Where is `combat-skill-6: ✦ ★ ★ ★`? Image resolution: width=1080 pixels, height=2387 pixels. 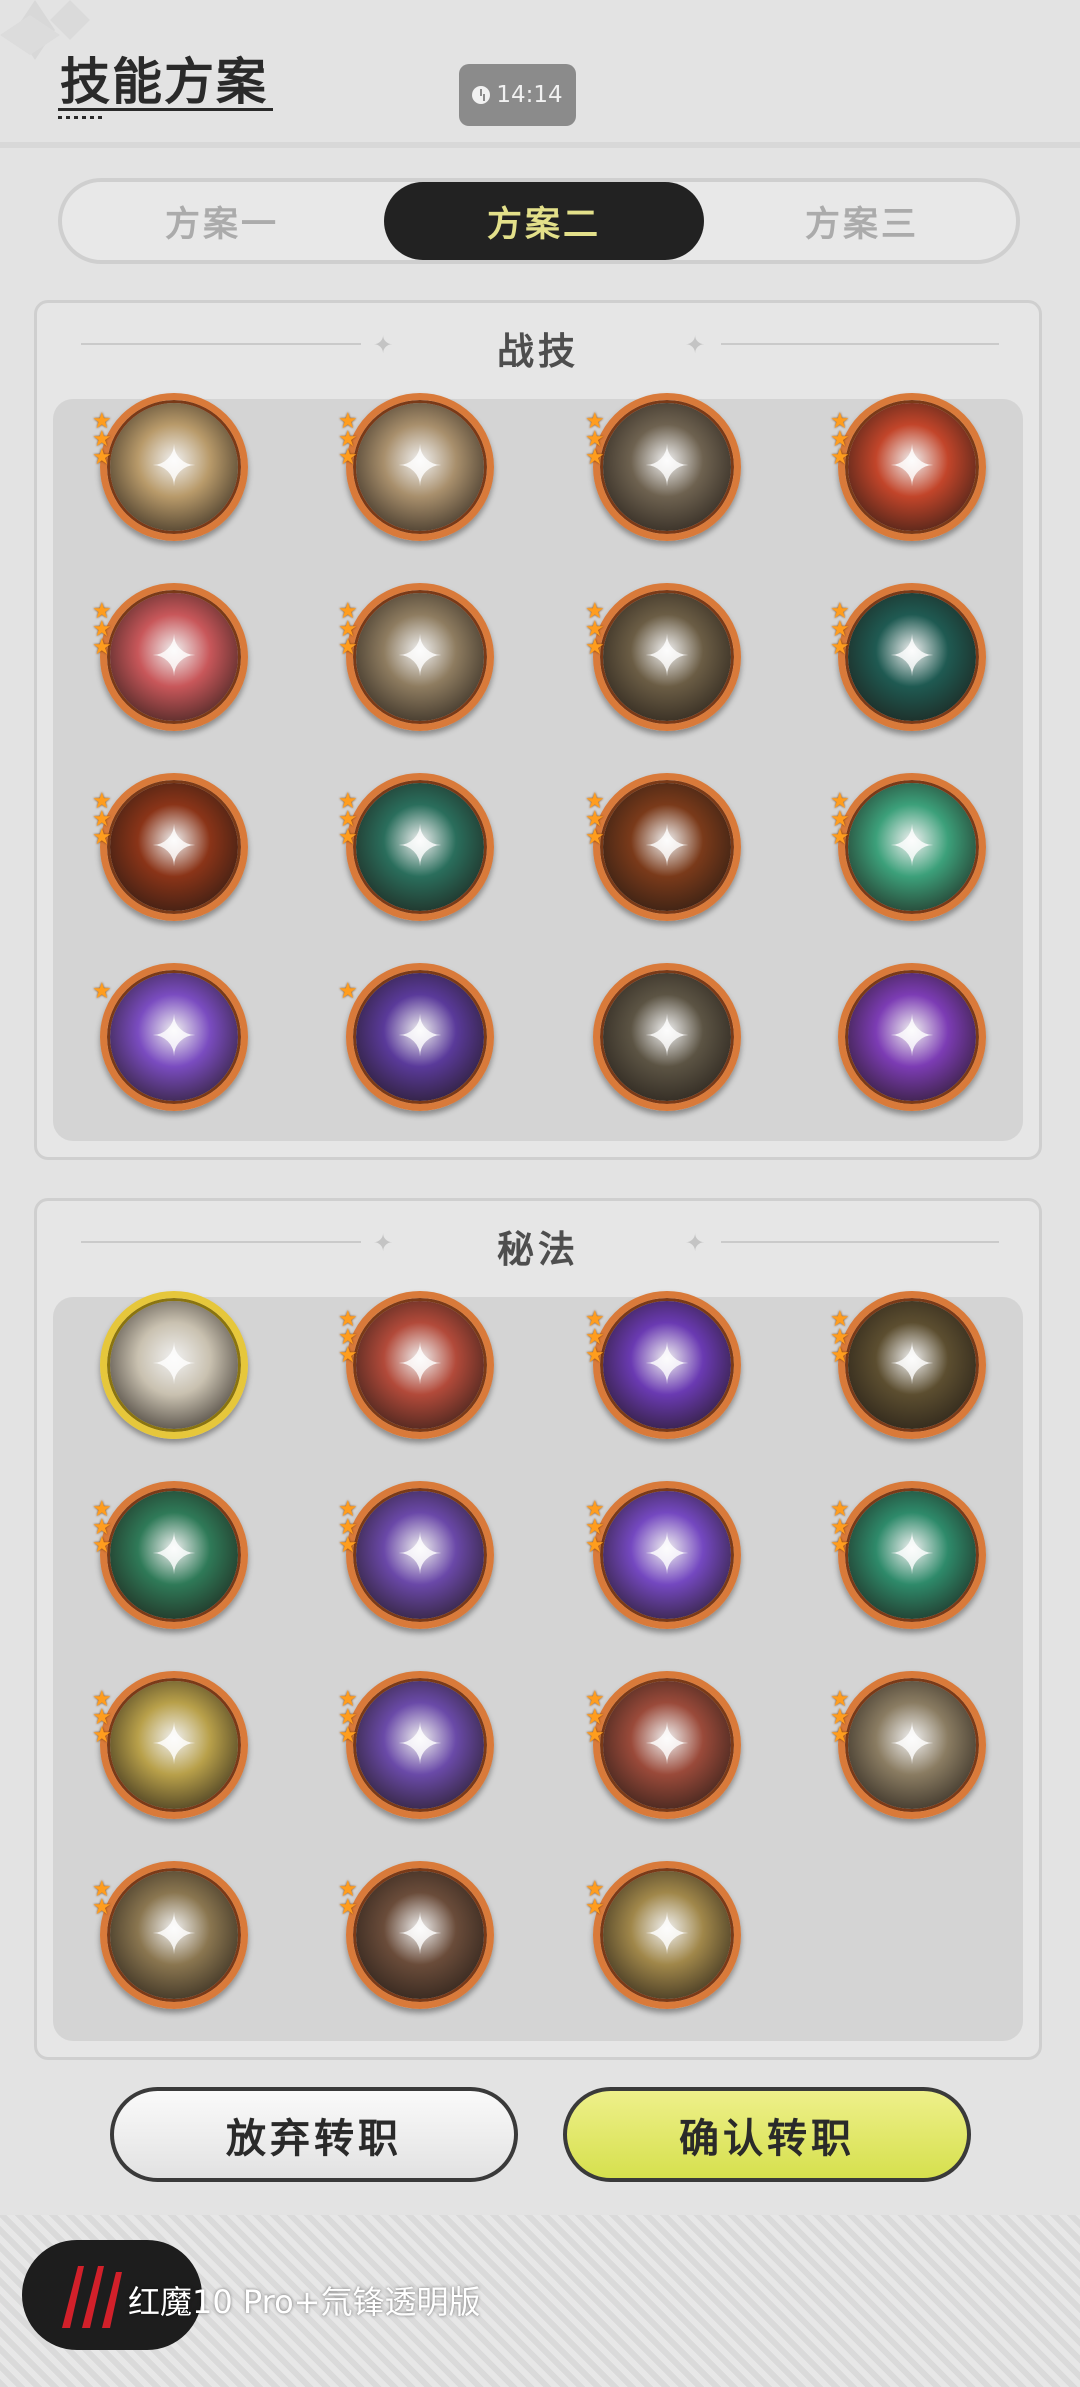 combat-skill-6: ✦ ★ ★ ★ is located at coordinates (416, 657).